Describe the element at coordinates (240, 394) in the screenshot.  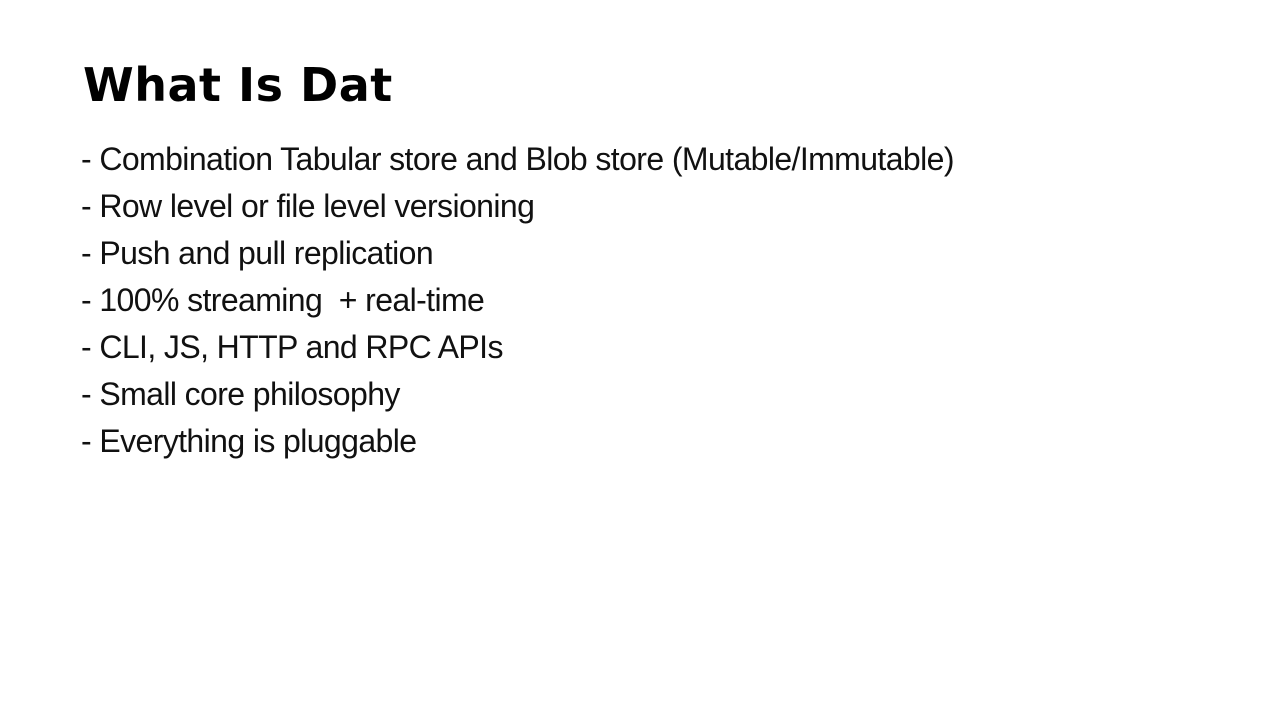
I see `bullet-item: - Small core philosophy` at that location.